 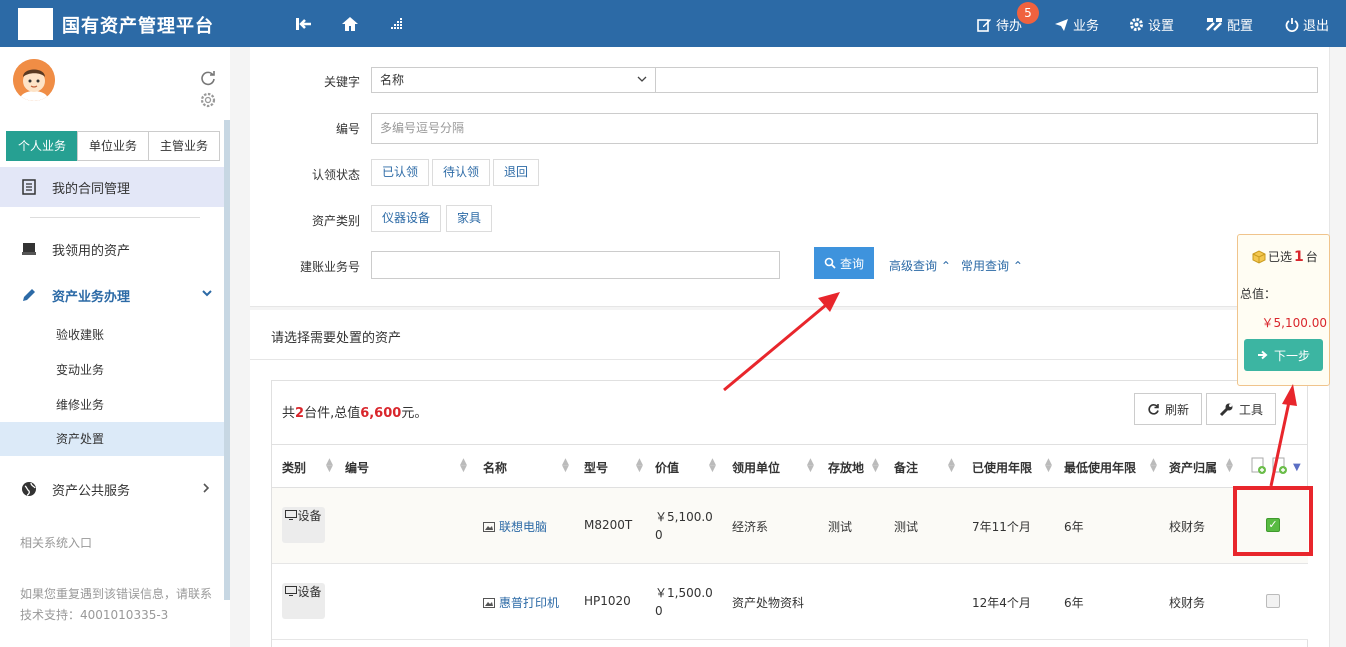 I want to click on type-label: 设备, so click(x=309, y=516).